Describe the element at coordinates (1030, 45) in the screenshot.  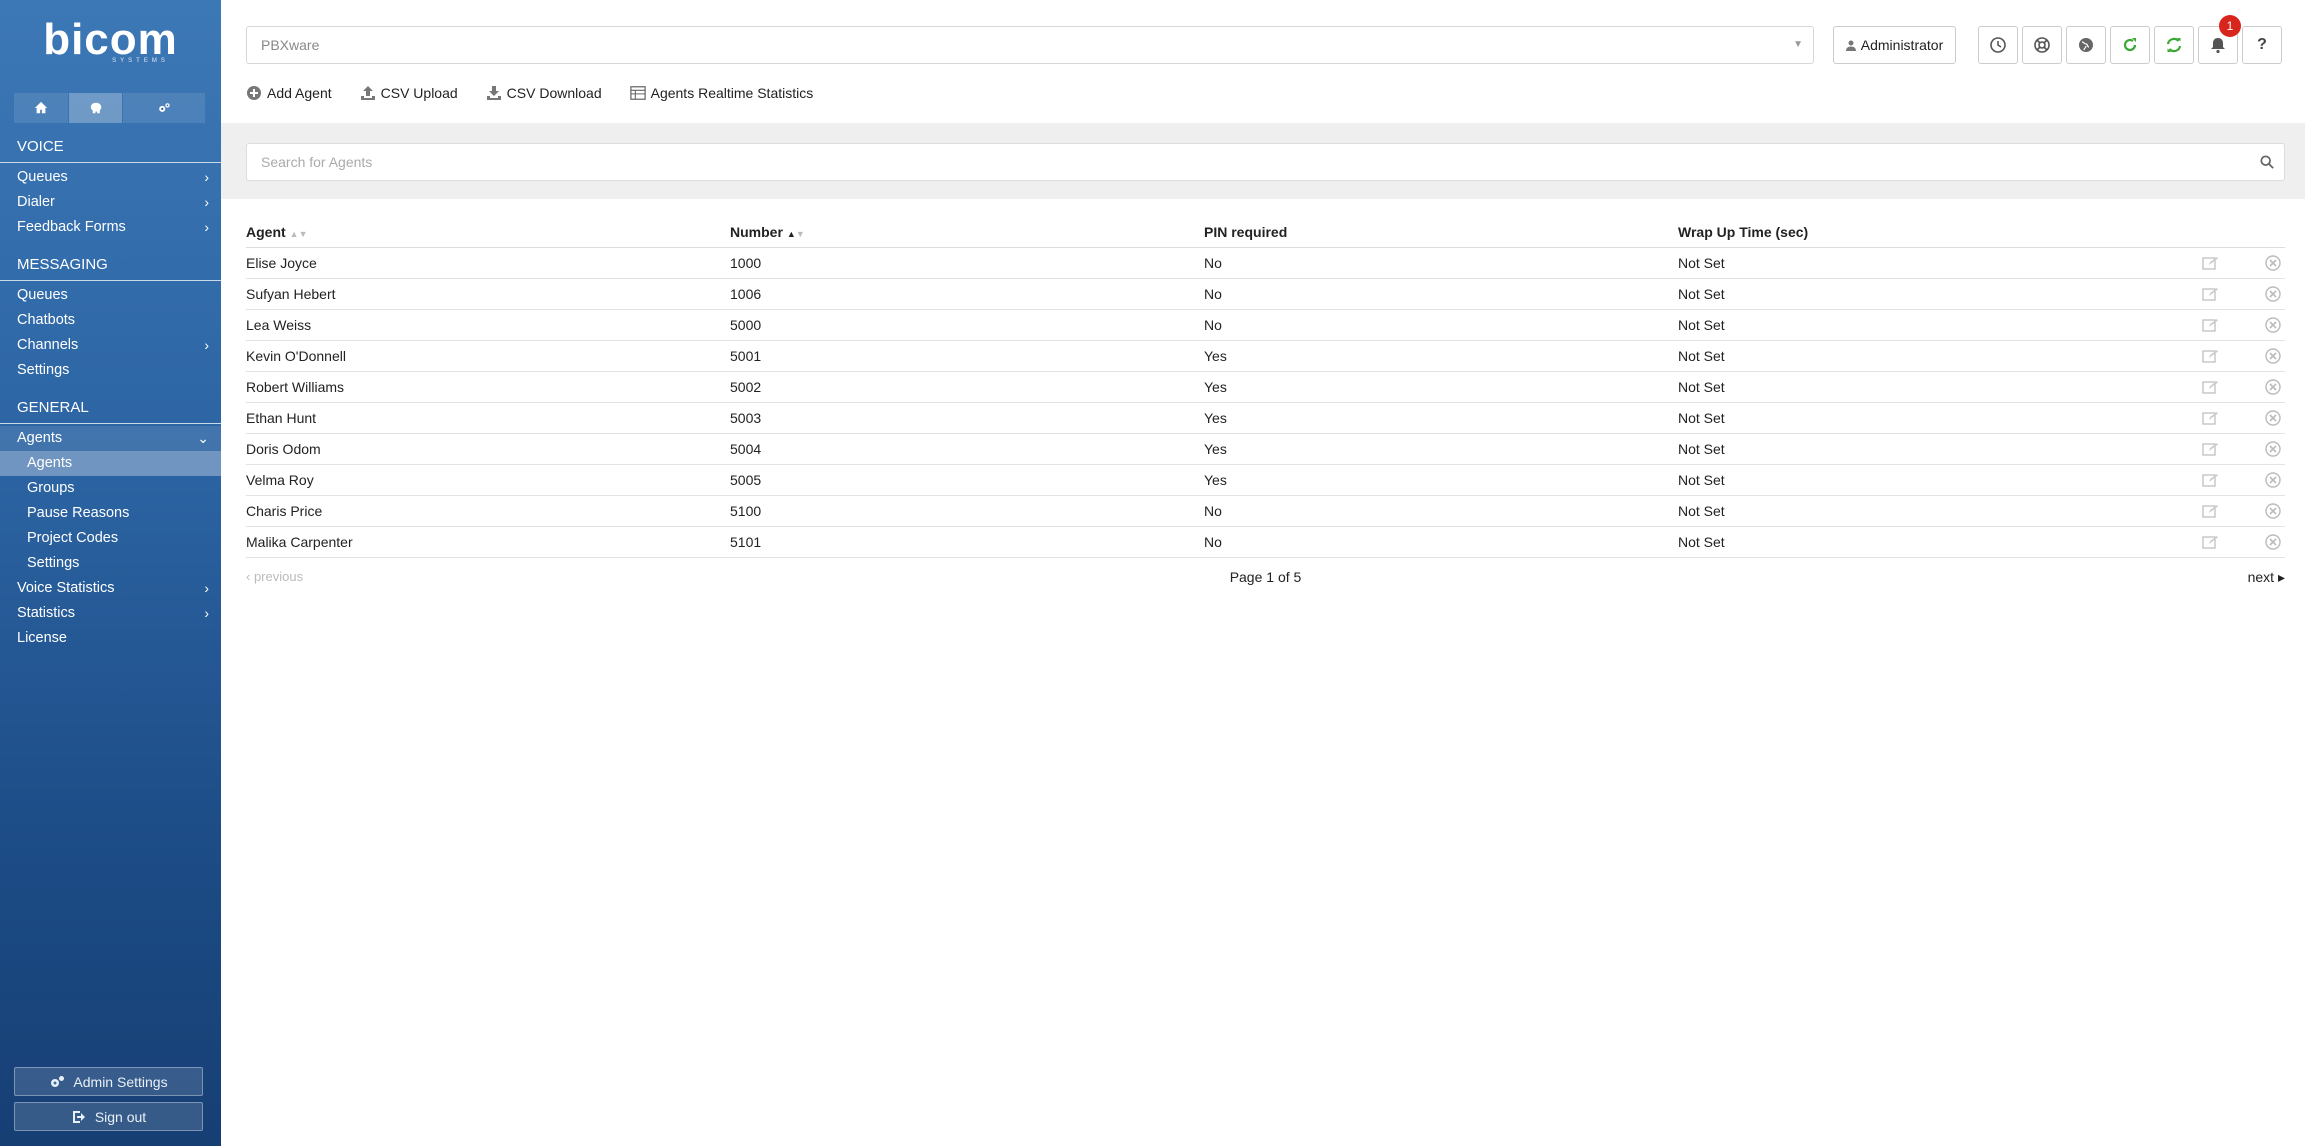
I see `server-select: PBXware ▼` at that location.